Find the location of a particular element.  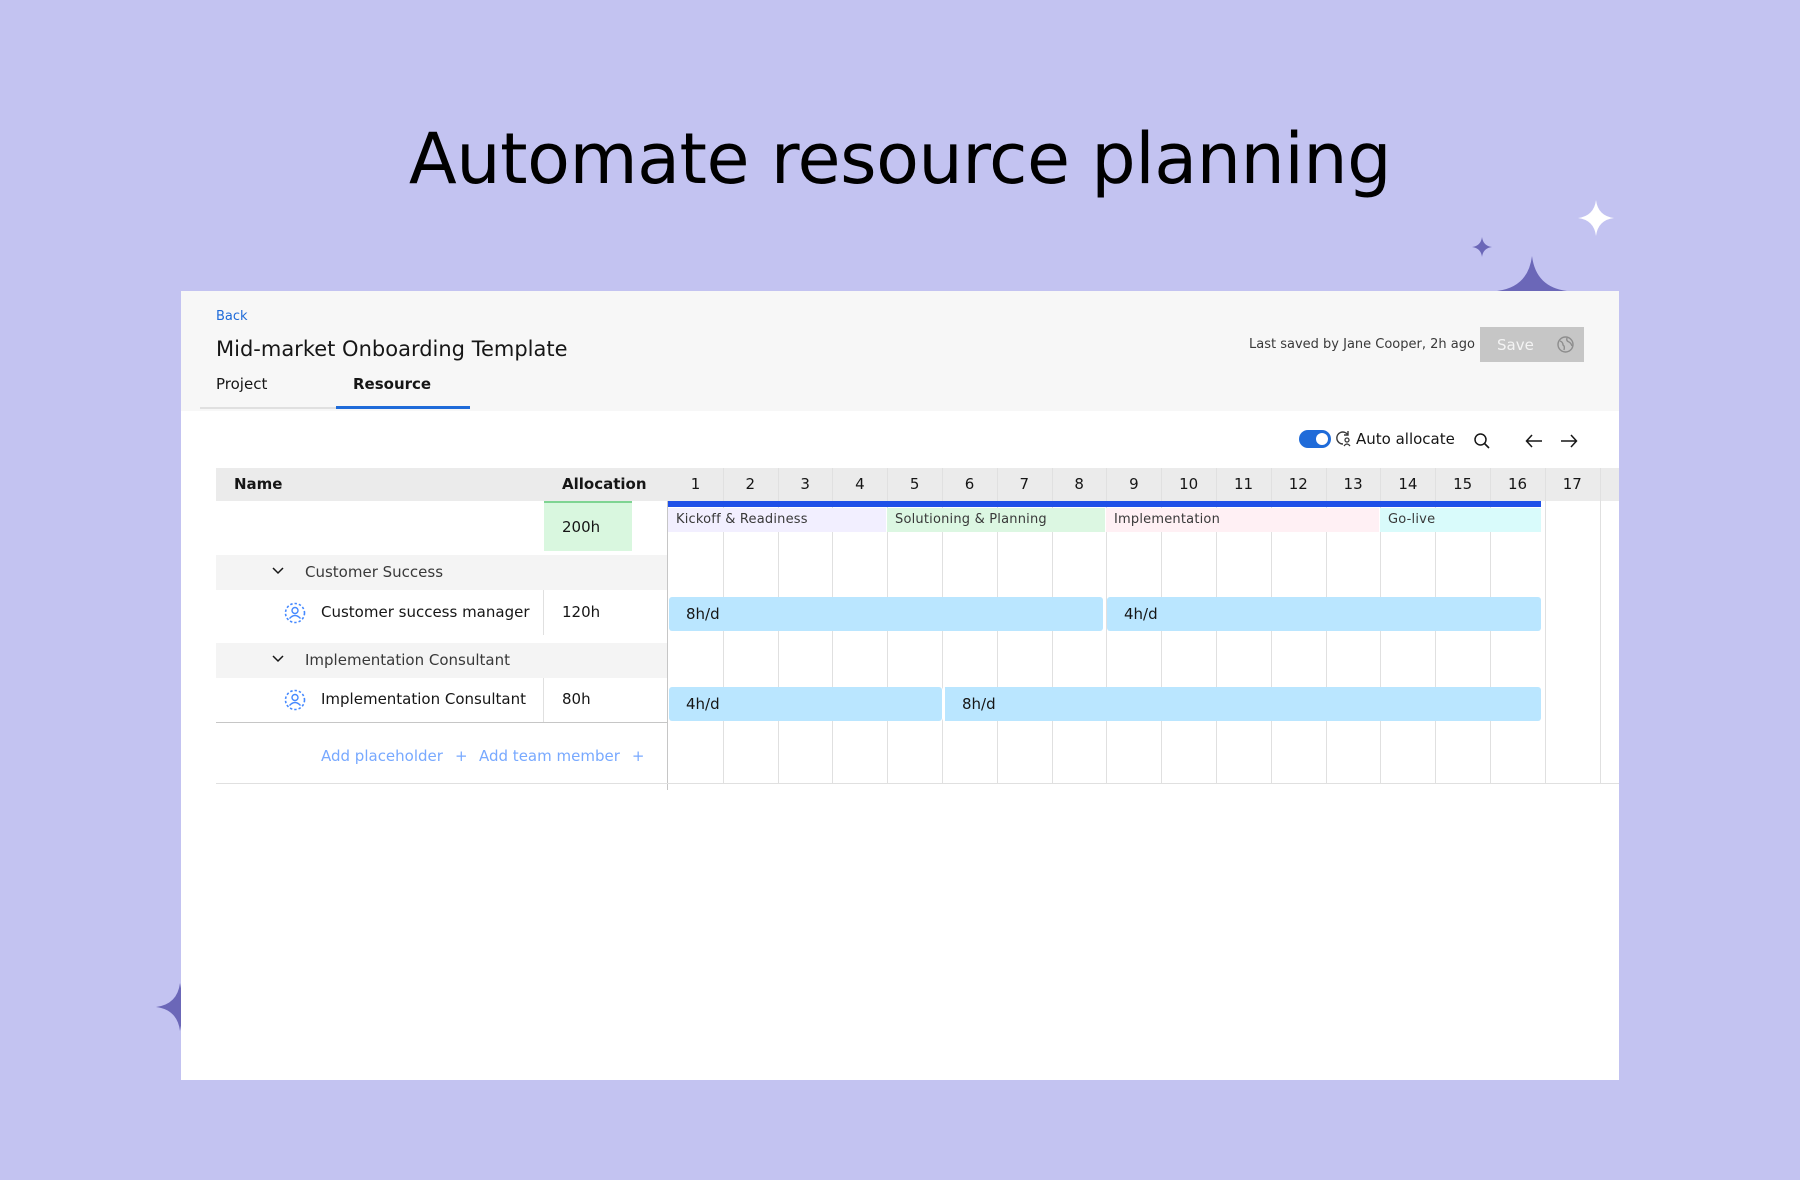

phase-implementation: Implementation is located at coordinates (1242, 520).